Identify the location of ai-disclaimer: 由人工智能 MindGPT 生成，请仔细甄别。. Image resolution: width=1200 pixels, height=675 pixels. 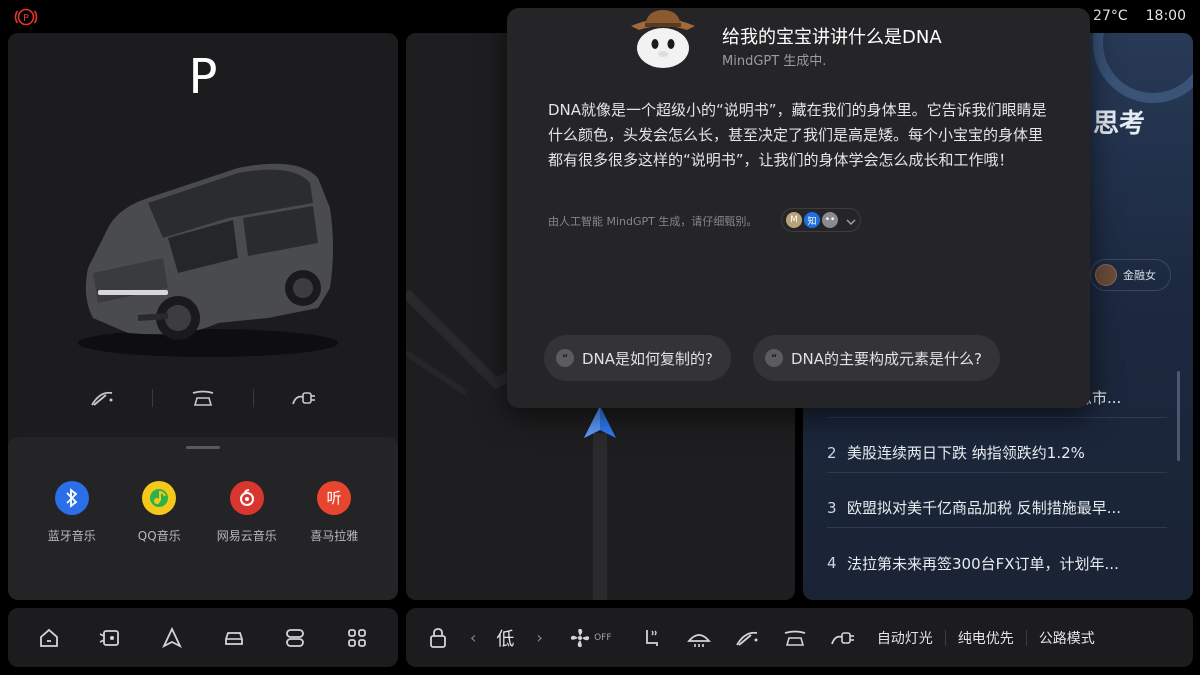
(653, 221).